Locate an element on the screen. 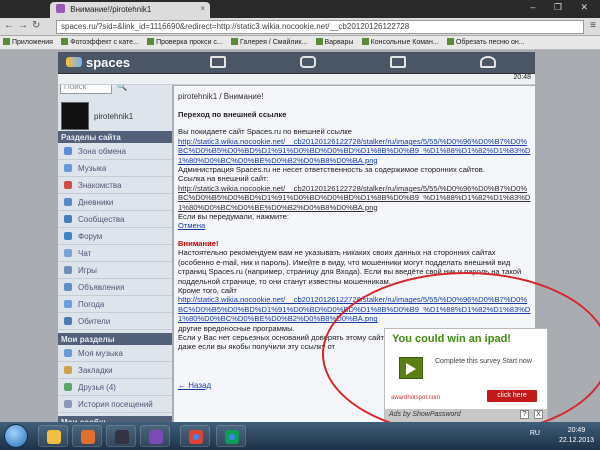 The width and height of the screenshot is (600, 450). menu-icon: ≡ is located at coordinates (593, 25).